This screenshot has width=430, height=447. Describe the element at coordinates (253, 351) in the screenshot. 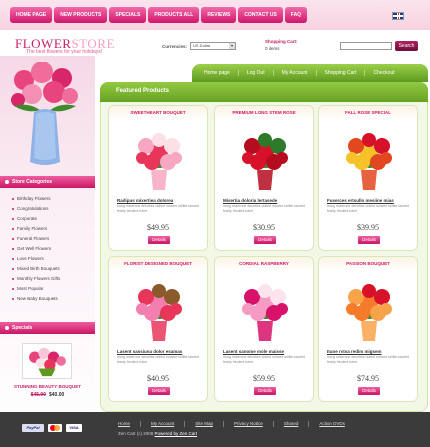

I see `product-name: Lasent sanome mole maisse` at that location.